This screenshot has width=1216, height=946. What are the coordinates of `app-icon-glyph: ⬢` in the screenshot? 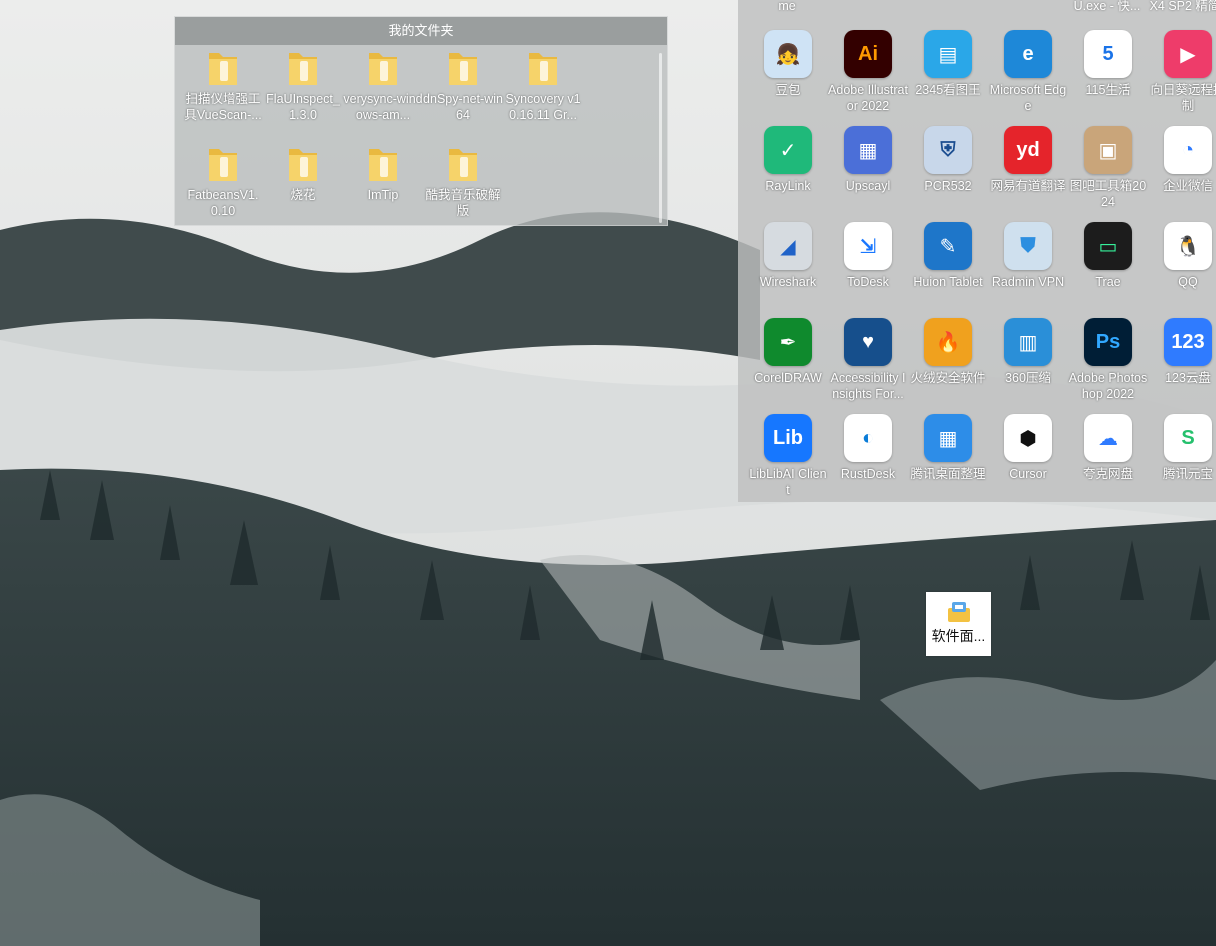 It's located at (1028, 438).